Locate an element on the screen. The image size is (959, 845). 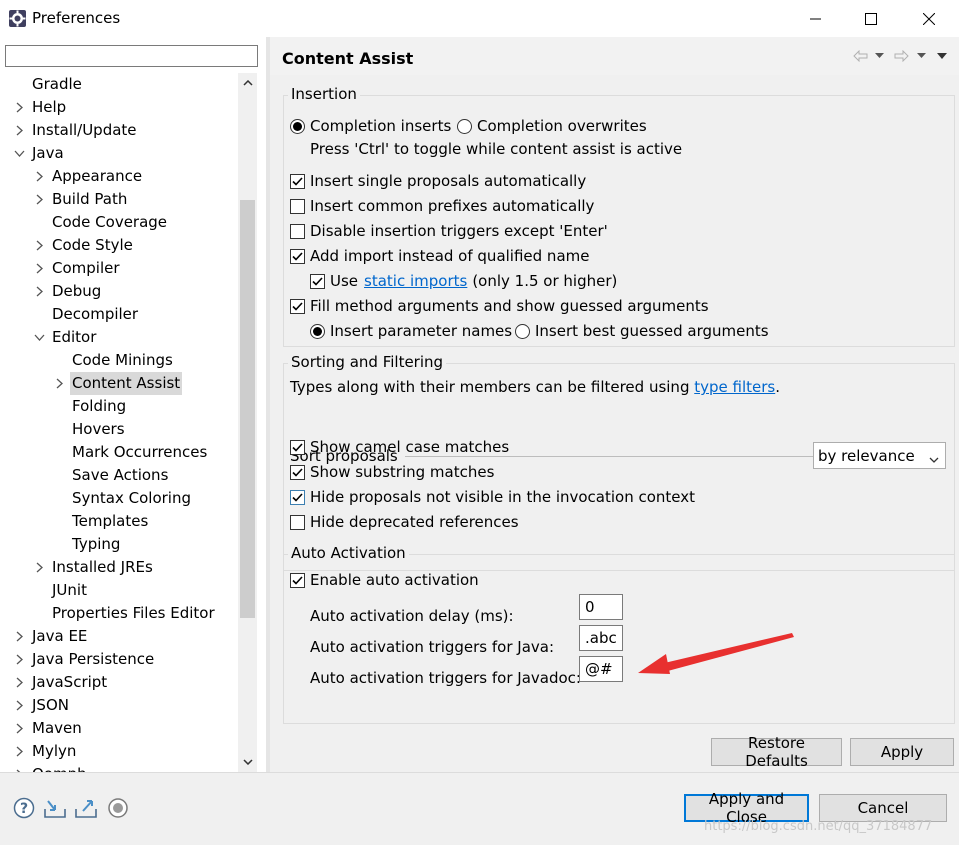
java-triggers-input is located at coordinates (601, 638).